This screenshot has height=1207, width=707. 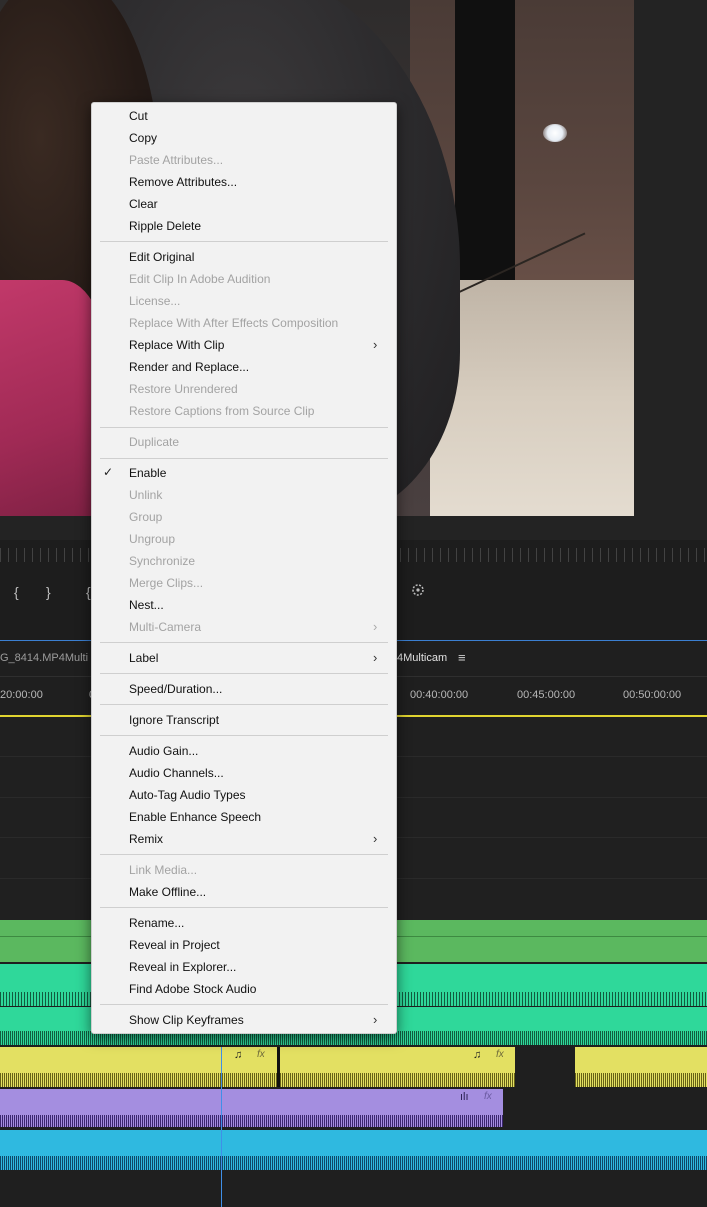 What do you see at coordinates (532, 398) in the screenshot?
I see `background-floor` at bounding box center [532, 398].